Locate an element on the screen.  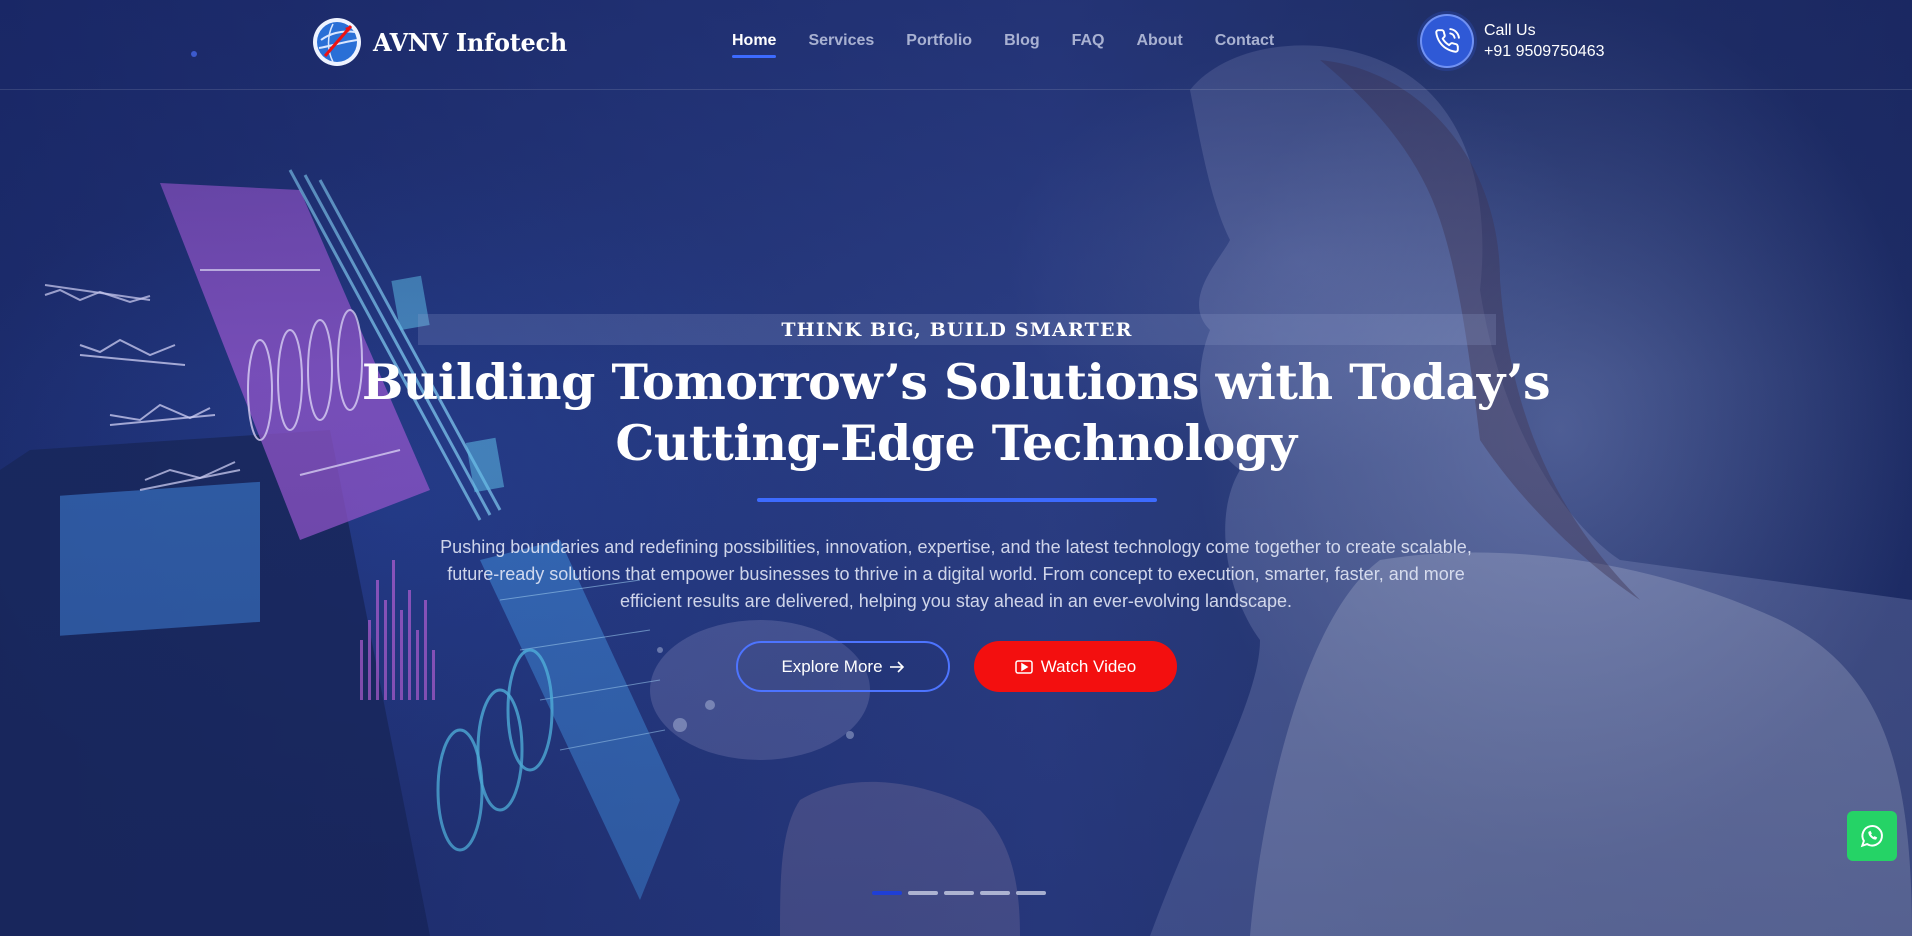
nav-link-about: About is located at coordinates (1160, 45).